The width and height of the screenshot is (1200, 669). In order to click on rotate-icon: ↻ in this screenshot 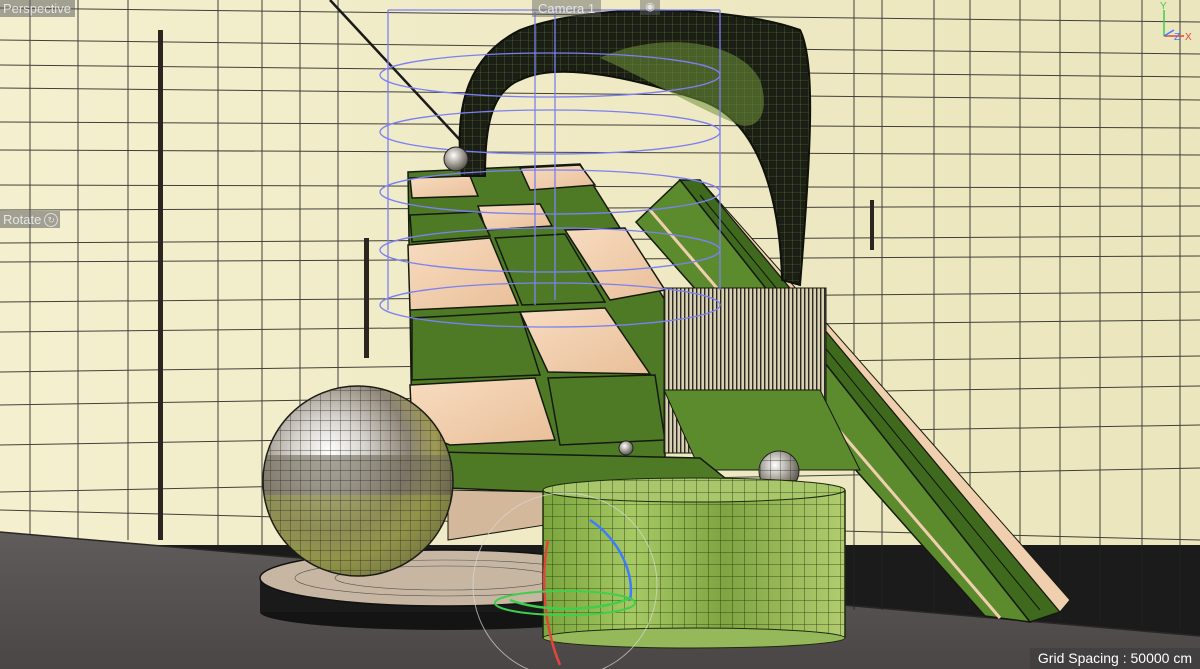, I will do `click(51, 219)`.